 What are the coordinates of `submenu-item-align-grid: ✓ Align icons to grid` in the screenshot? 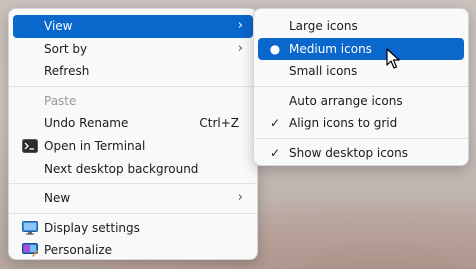 It's located at (361, 123).